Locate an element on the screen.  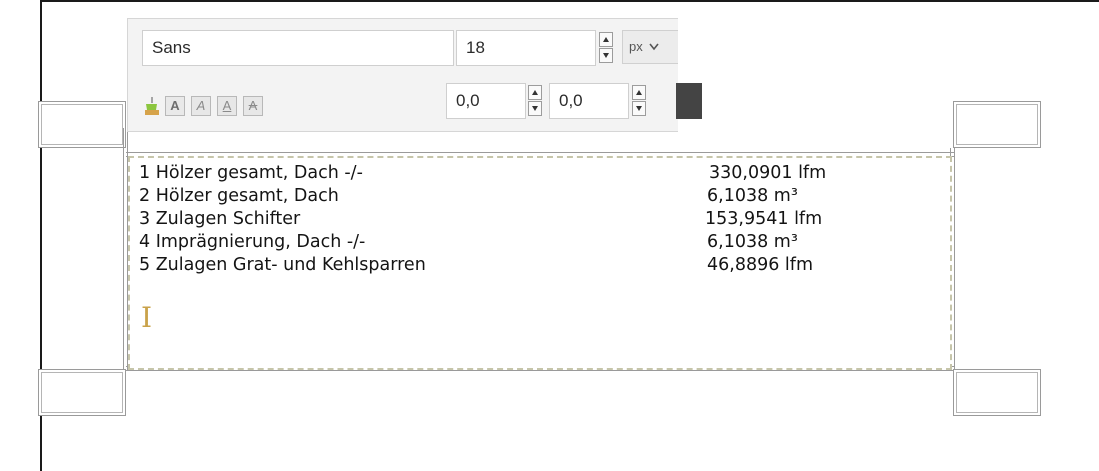
italic-format-button: A is located at coordinates (201, 106).